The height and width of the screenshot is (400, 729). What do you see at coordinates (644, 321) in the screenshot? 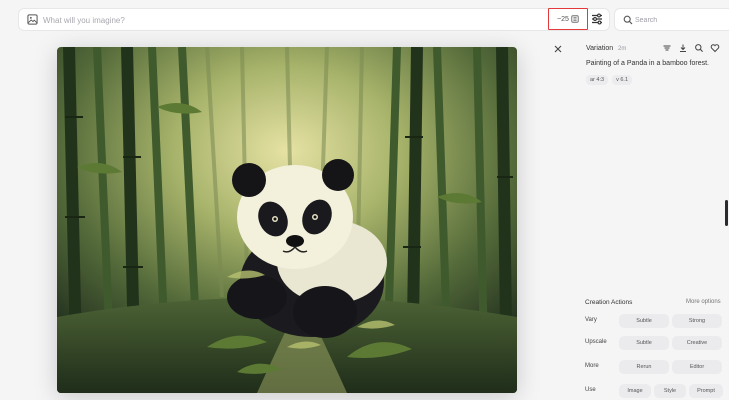
I see `vary-subtle-button: Subtle` at bounding box center [644, 321].